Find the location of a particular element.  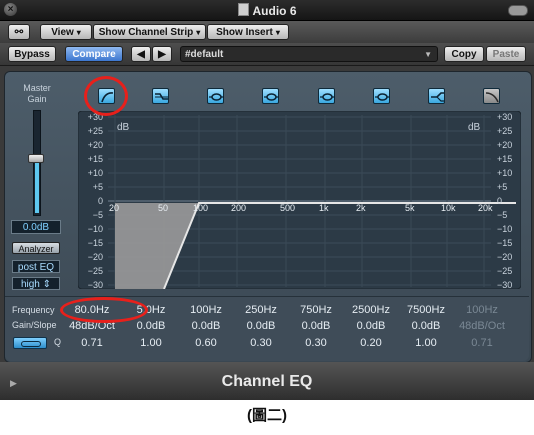

q-value-band-1: 0.71 is located at coordinates (92, 343).